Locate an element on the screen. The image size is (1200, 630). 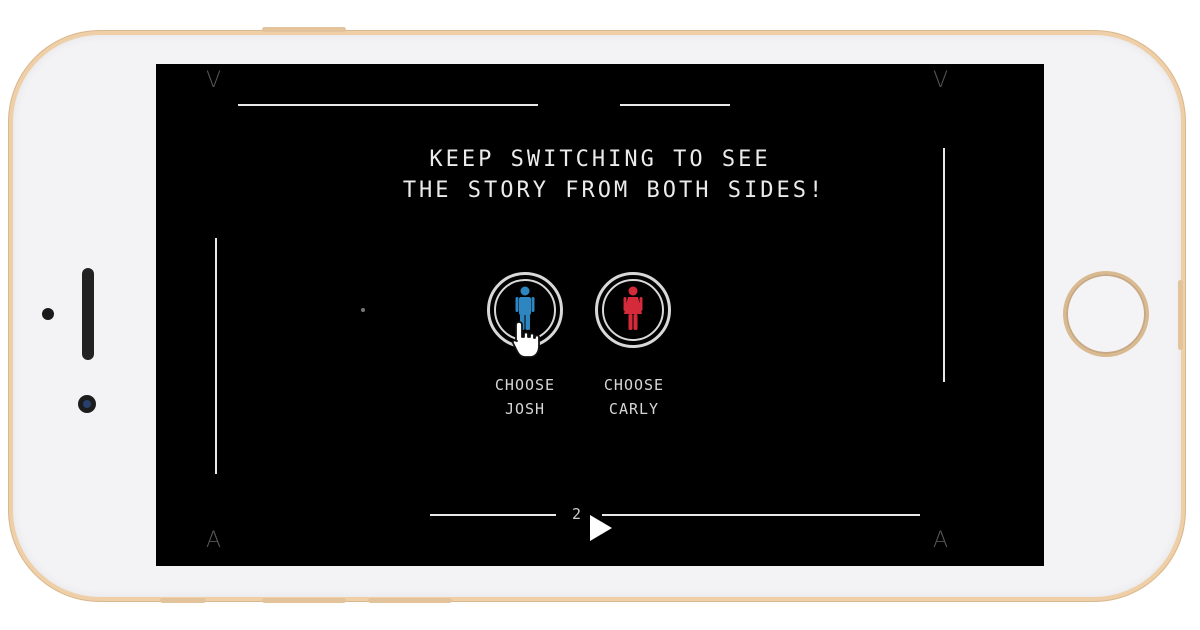
frame-line-top-right is located at coordinates (675, 105).